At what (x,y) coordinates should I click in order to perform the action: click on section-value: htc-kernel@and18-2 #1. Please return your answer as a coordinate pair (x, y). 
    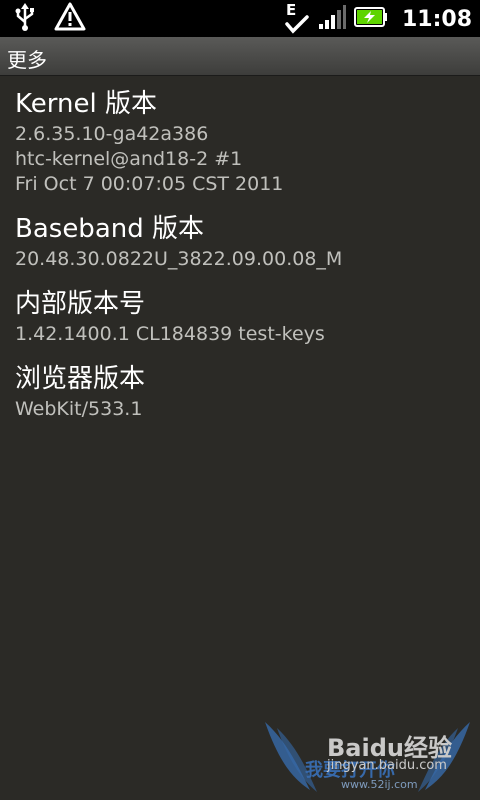
    Looking at the image, I should click on (129, 159).